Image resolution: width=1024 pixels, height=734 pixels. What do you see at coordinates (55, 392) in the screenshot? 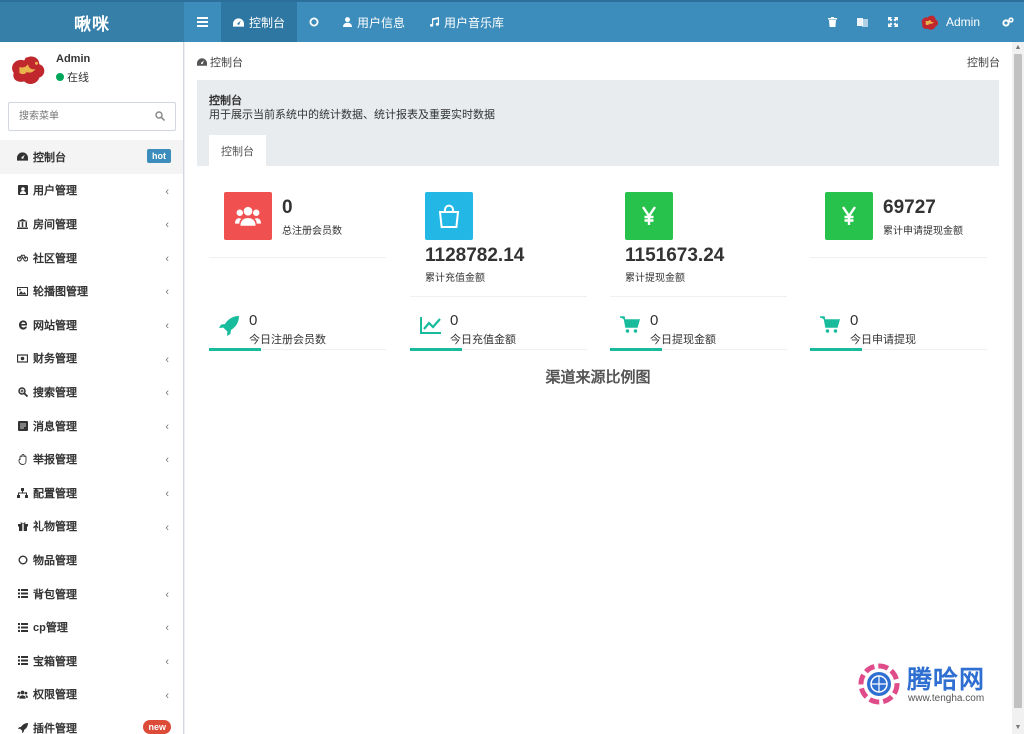
I see `sidebar-item-label: 搜索管理` at bounding box center [55, 392].